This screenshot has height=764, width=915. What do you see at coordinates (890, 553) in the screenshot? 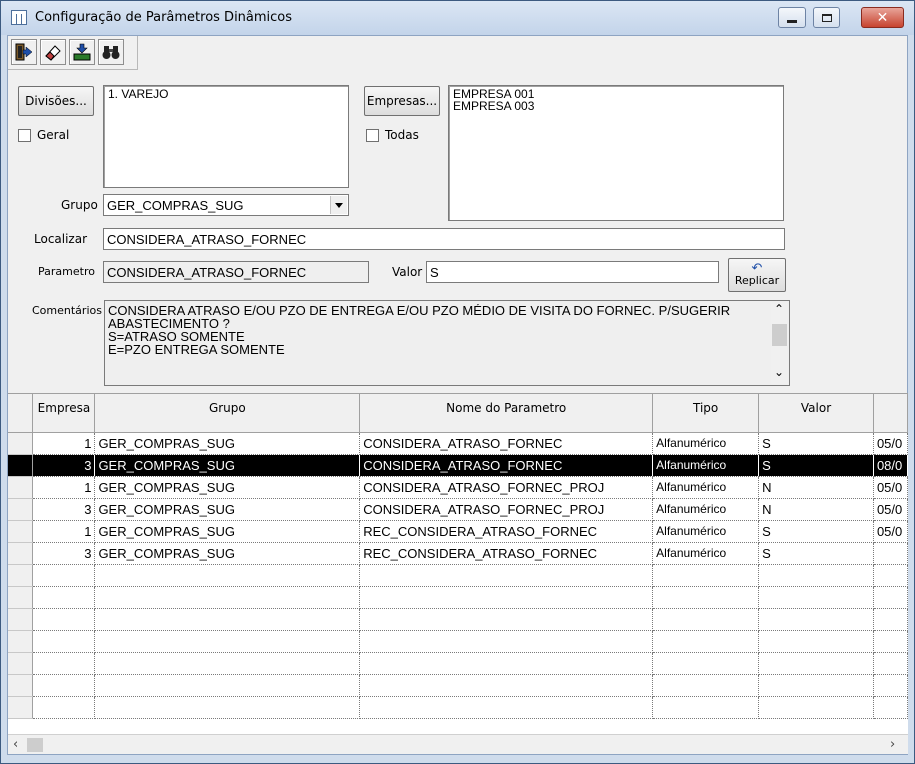
I see `table-cell-extra` at bounding box center [890, 553].